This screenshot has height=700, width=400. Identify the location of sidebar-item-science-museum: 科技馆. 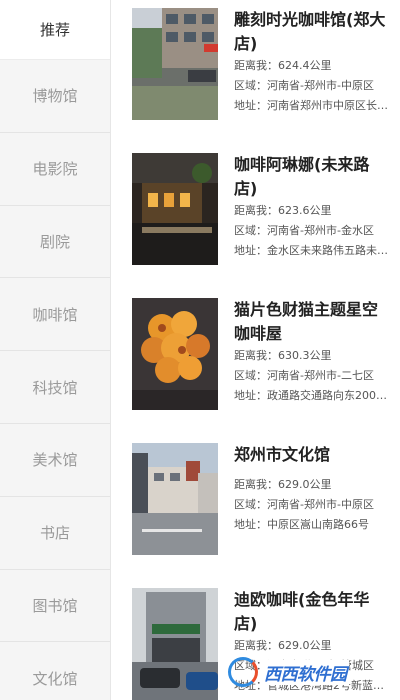
(55, 387).